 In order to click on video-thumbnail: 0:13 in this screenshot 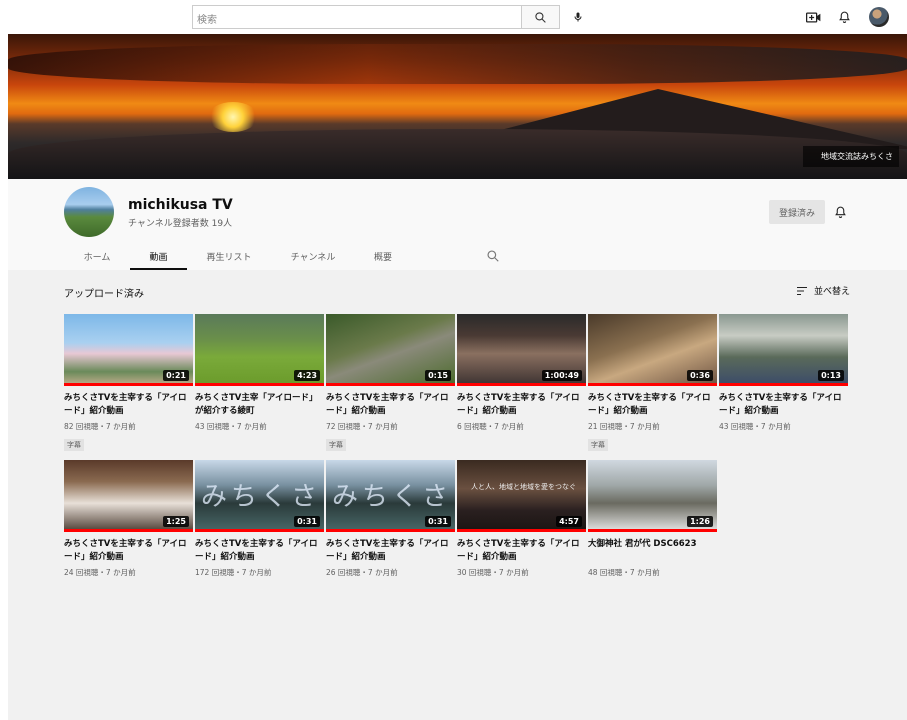, I will do `click(783, 350)`.